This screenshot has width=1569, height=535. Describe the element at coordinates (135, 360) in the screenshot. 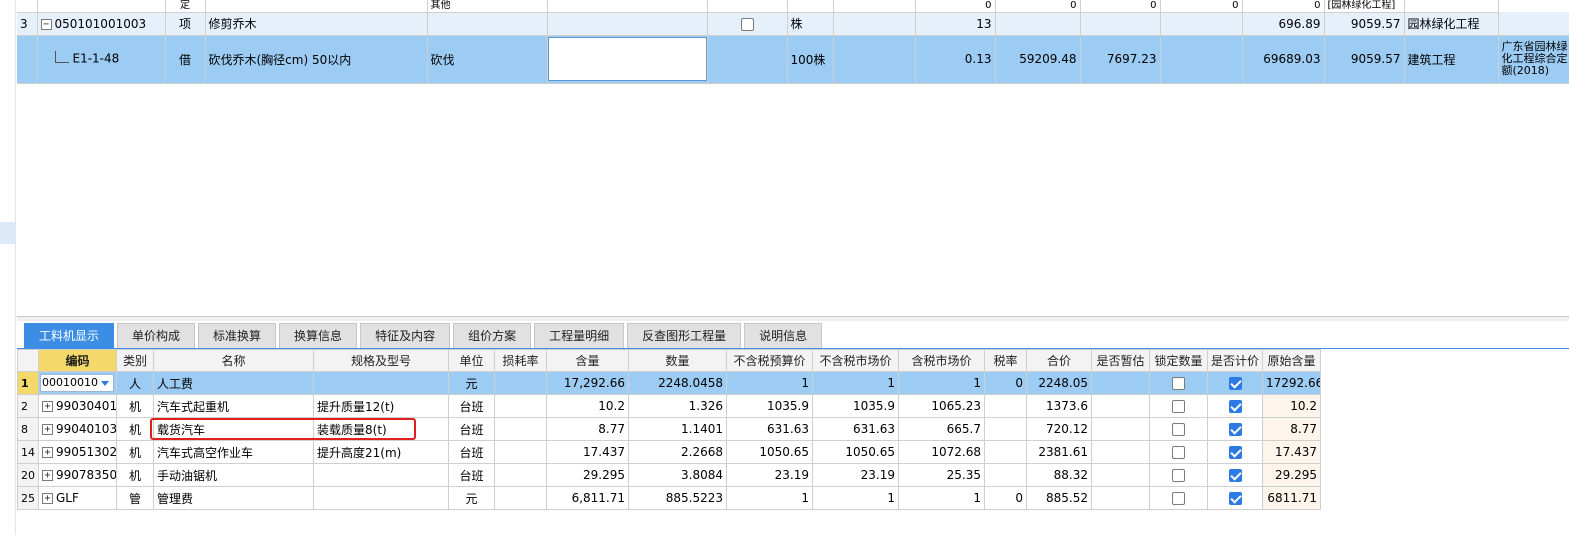

I see `col-header-category: 类别` at that location.